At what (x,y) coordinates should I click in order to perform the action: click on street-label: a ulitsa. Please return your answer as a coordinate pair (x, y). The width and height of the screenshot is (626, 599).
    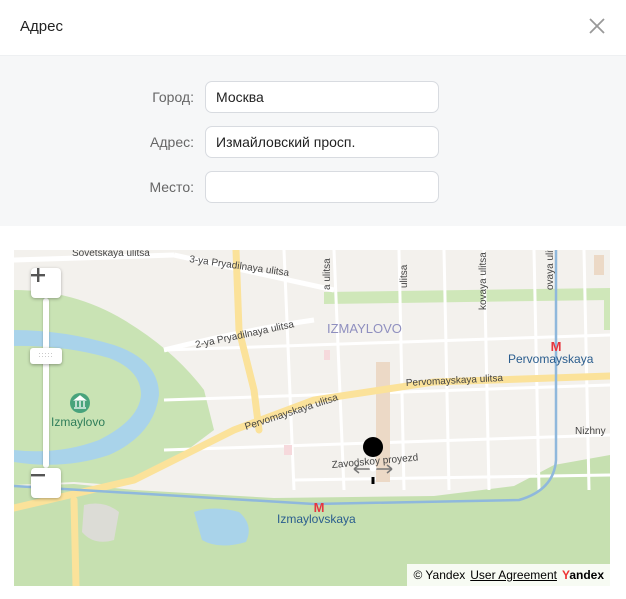
    Looking at the image, I should click on (327, 274).